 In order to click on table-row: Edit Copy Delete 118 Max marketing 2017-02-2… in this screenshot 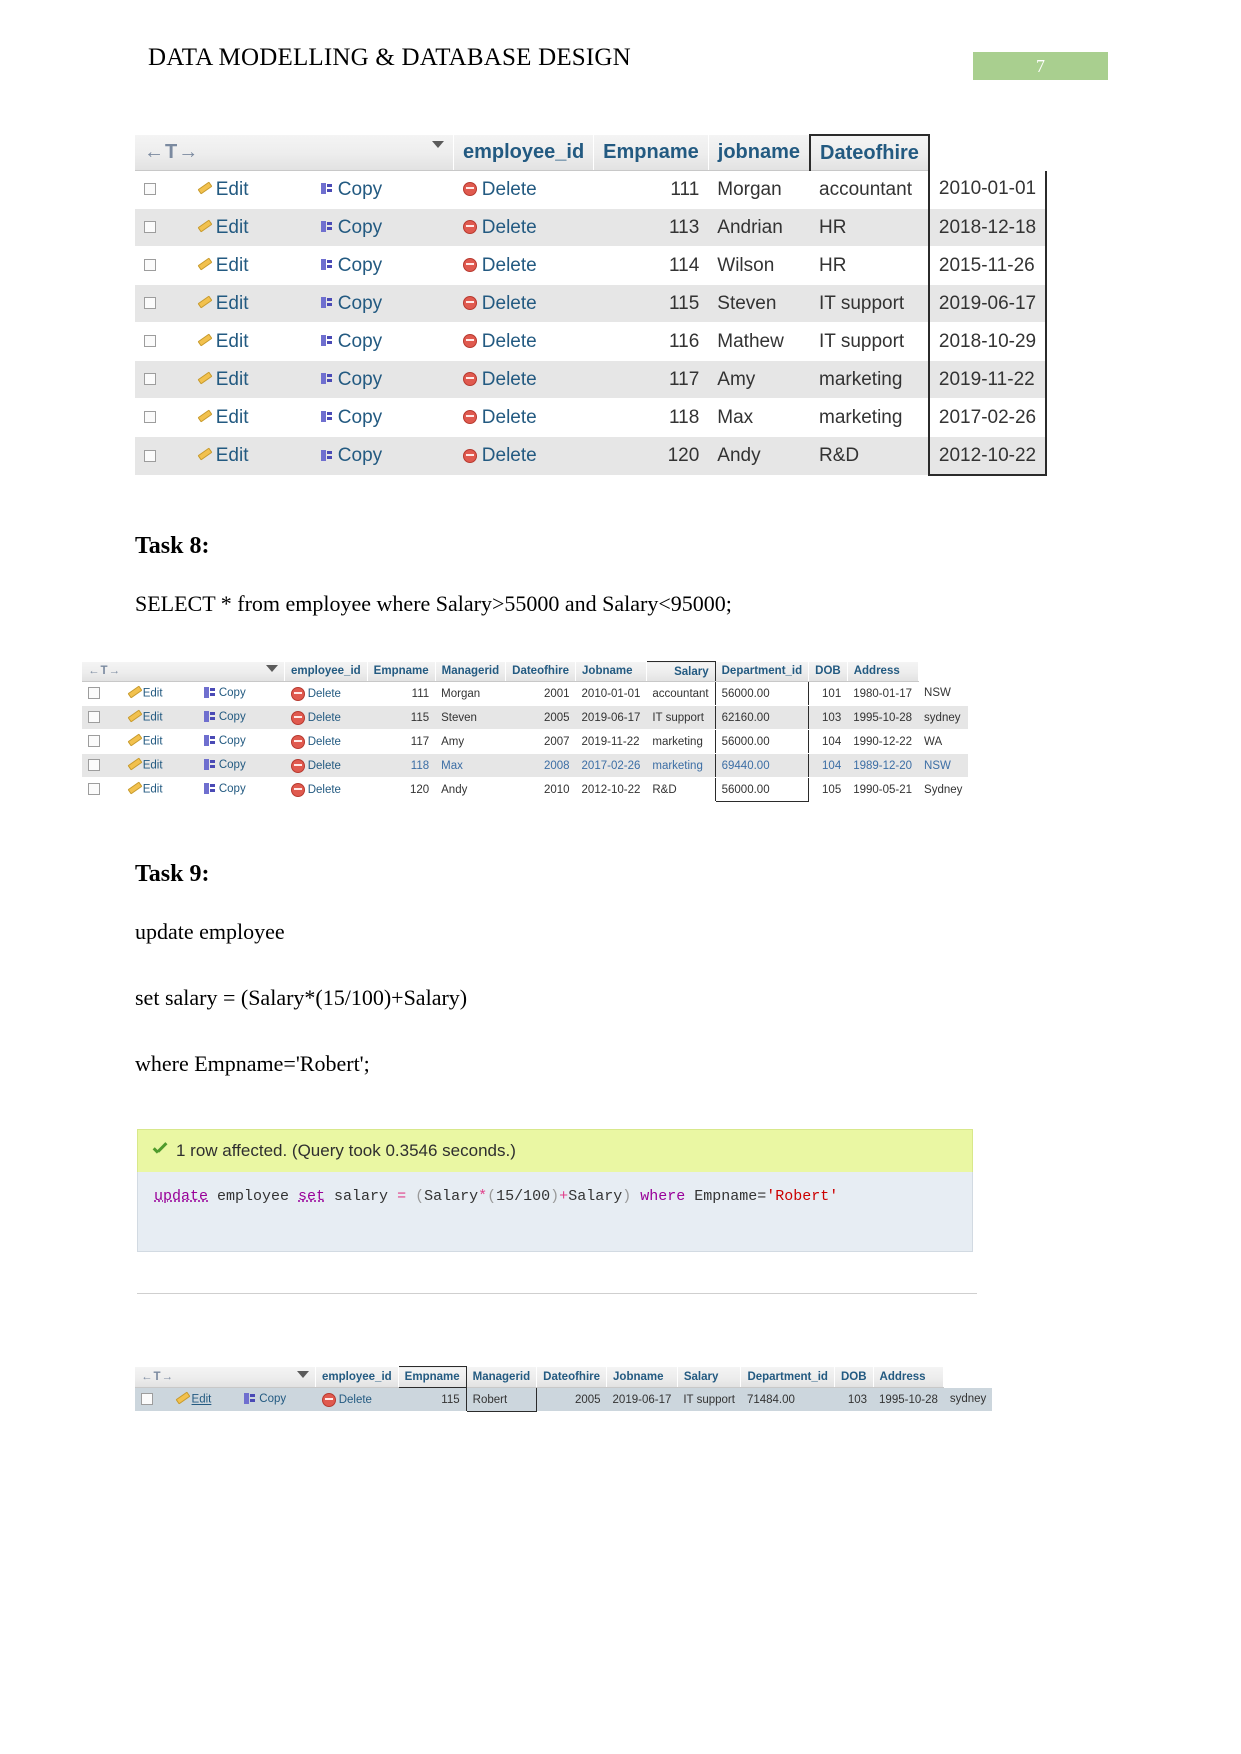, I will do `click(591, 417)`.